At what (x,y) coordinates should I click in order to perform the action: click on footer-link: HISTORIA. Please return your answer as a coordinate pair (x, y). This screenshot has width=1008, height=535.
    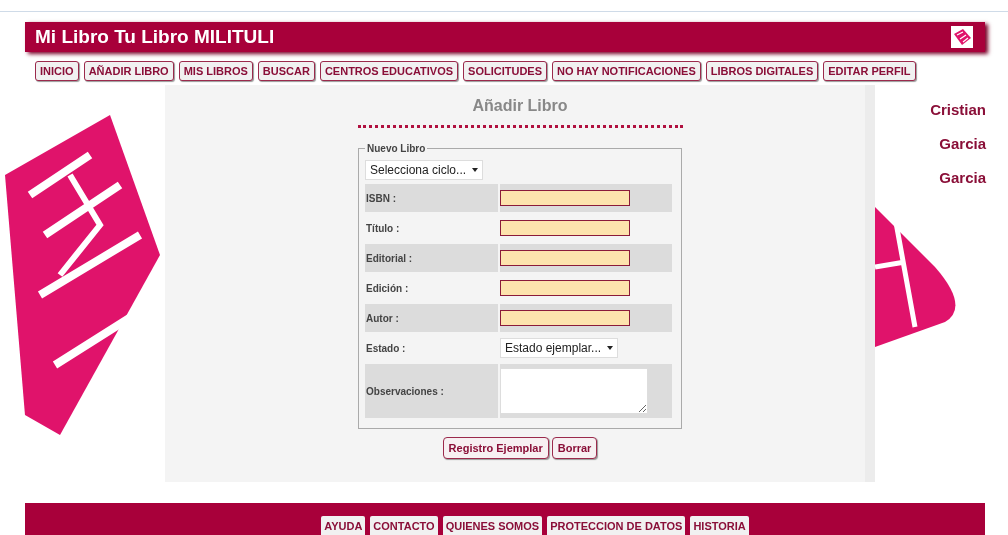
    Looking at the image, I should click on (719, 525).